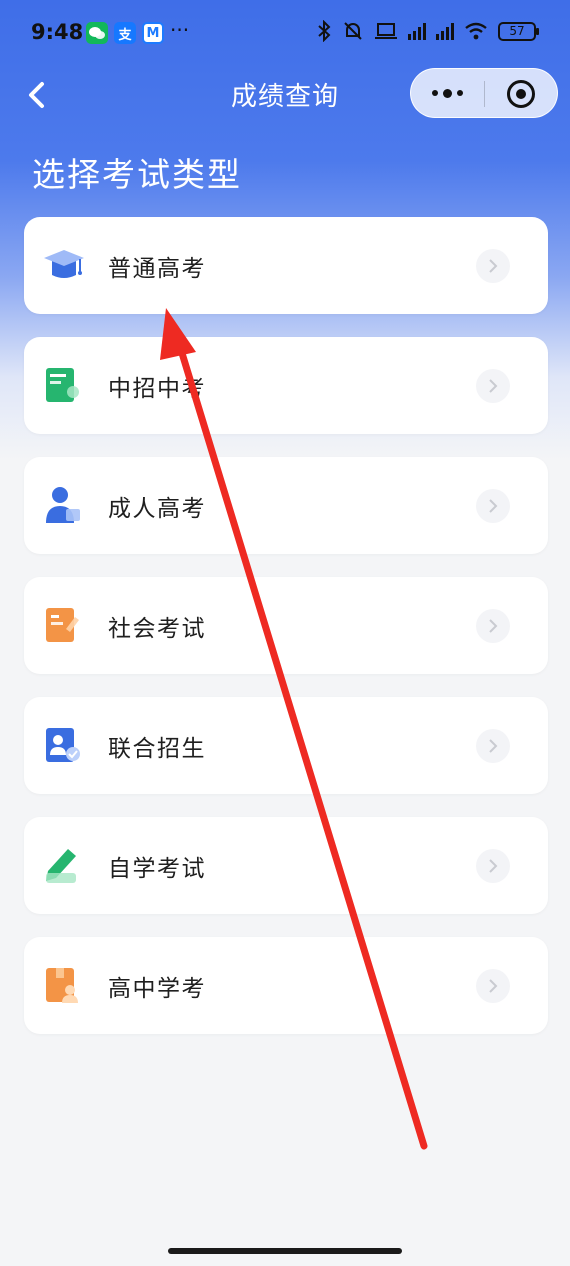 This screenshot has width=570, height=1266. I want to click on exam-type-label: 自学考试, so click(157, 869).